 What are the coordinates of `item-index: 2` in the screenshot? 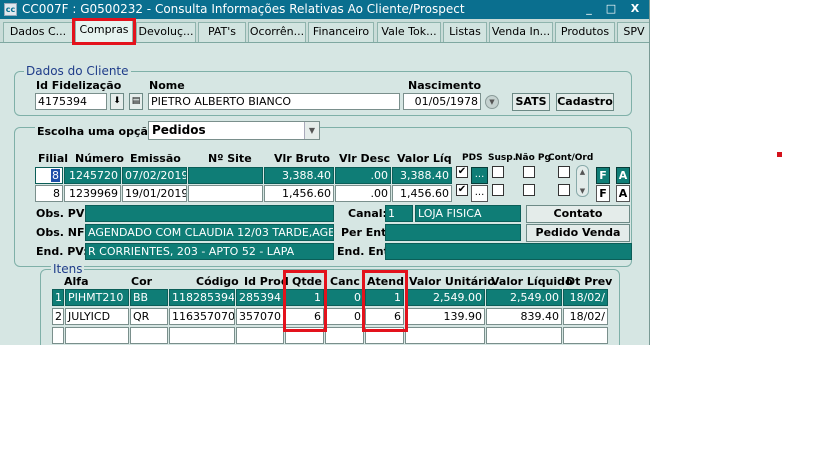 It's located at (58, 316).